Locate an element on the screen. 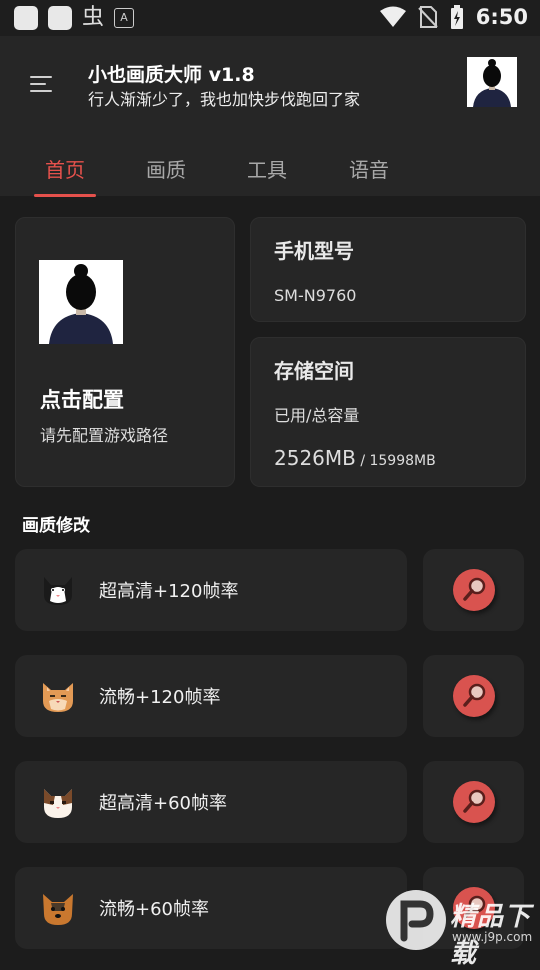 Image resolution: width=540 pixels, height=970 pixels. app-subtitle: 行人渐渐少了，我也加快步伐跑回了家 is located at coordinates (224, 99).